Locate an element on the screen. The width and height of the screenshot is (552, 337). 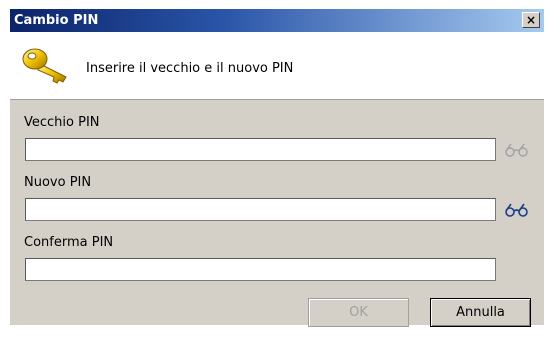
cancel-button: Annulla is located at coordinates (480, 312).